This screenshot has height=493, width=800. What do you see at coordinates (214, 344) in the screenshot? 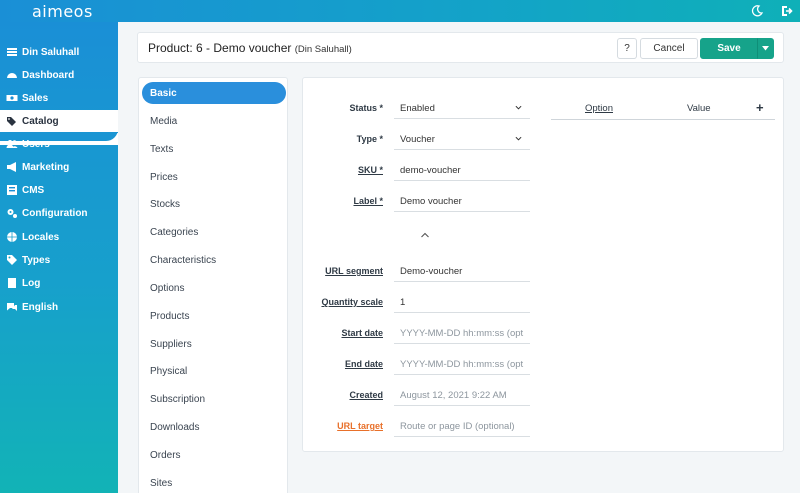
I see `tab-suppliers: Suppliers` at bounding box center [214, 344].